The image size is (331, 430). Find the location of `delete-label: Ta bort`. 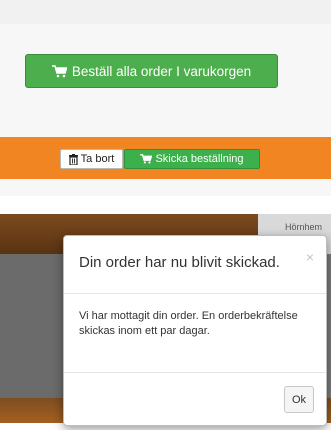

delete-label: Ta bort is located at coordinates (97, 159).